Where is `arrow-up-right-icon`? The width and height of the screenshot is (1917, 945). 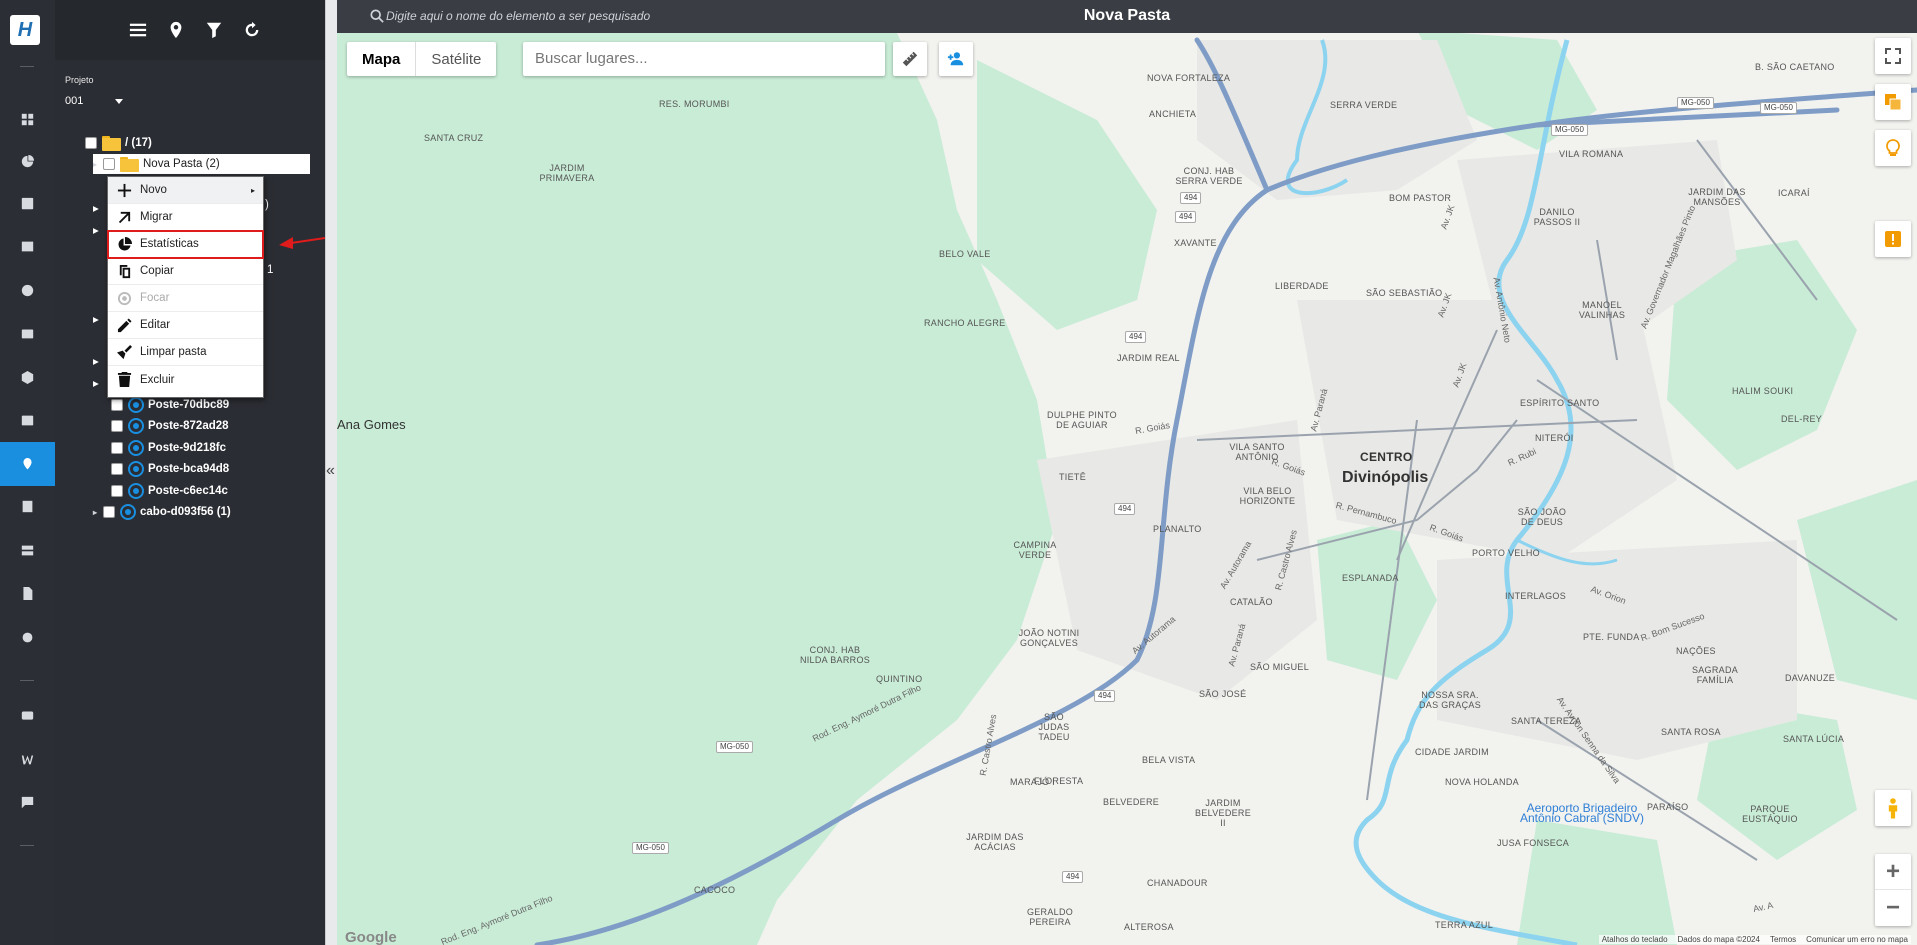
arrow-up-right-icon is located at coordinates (124, 217).